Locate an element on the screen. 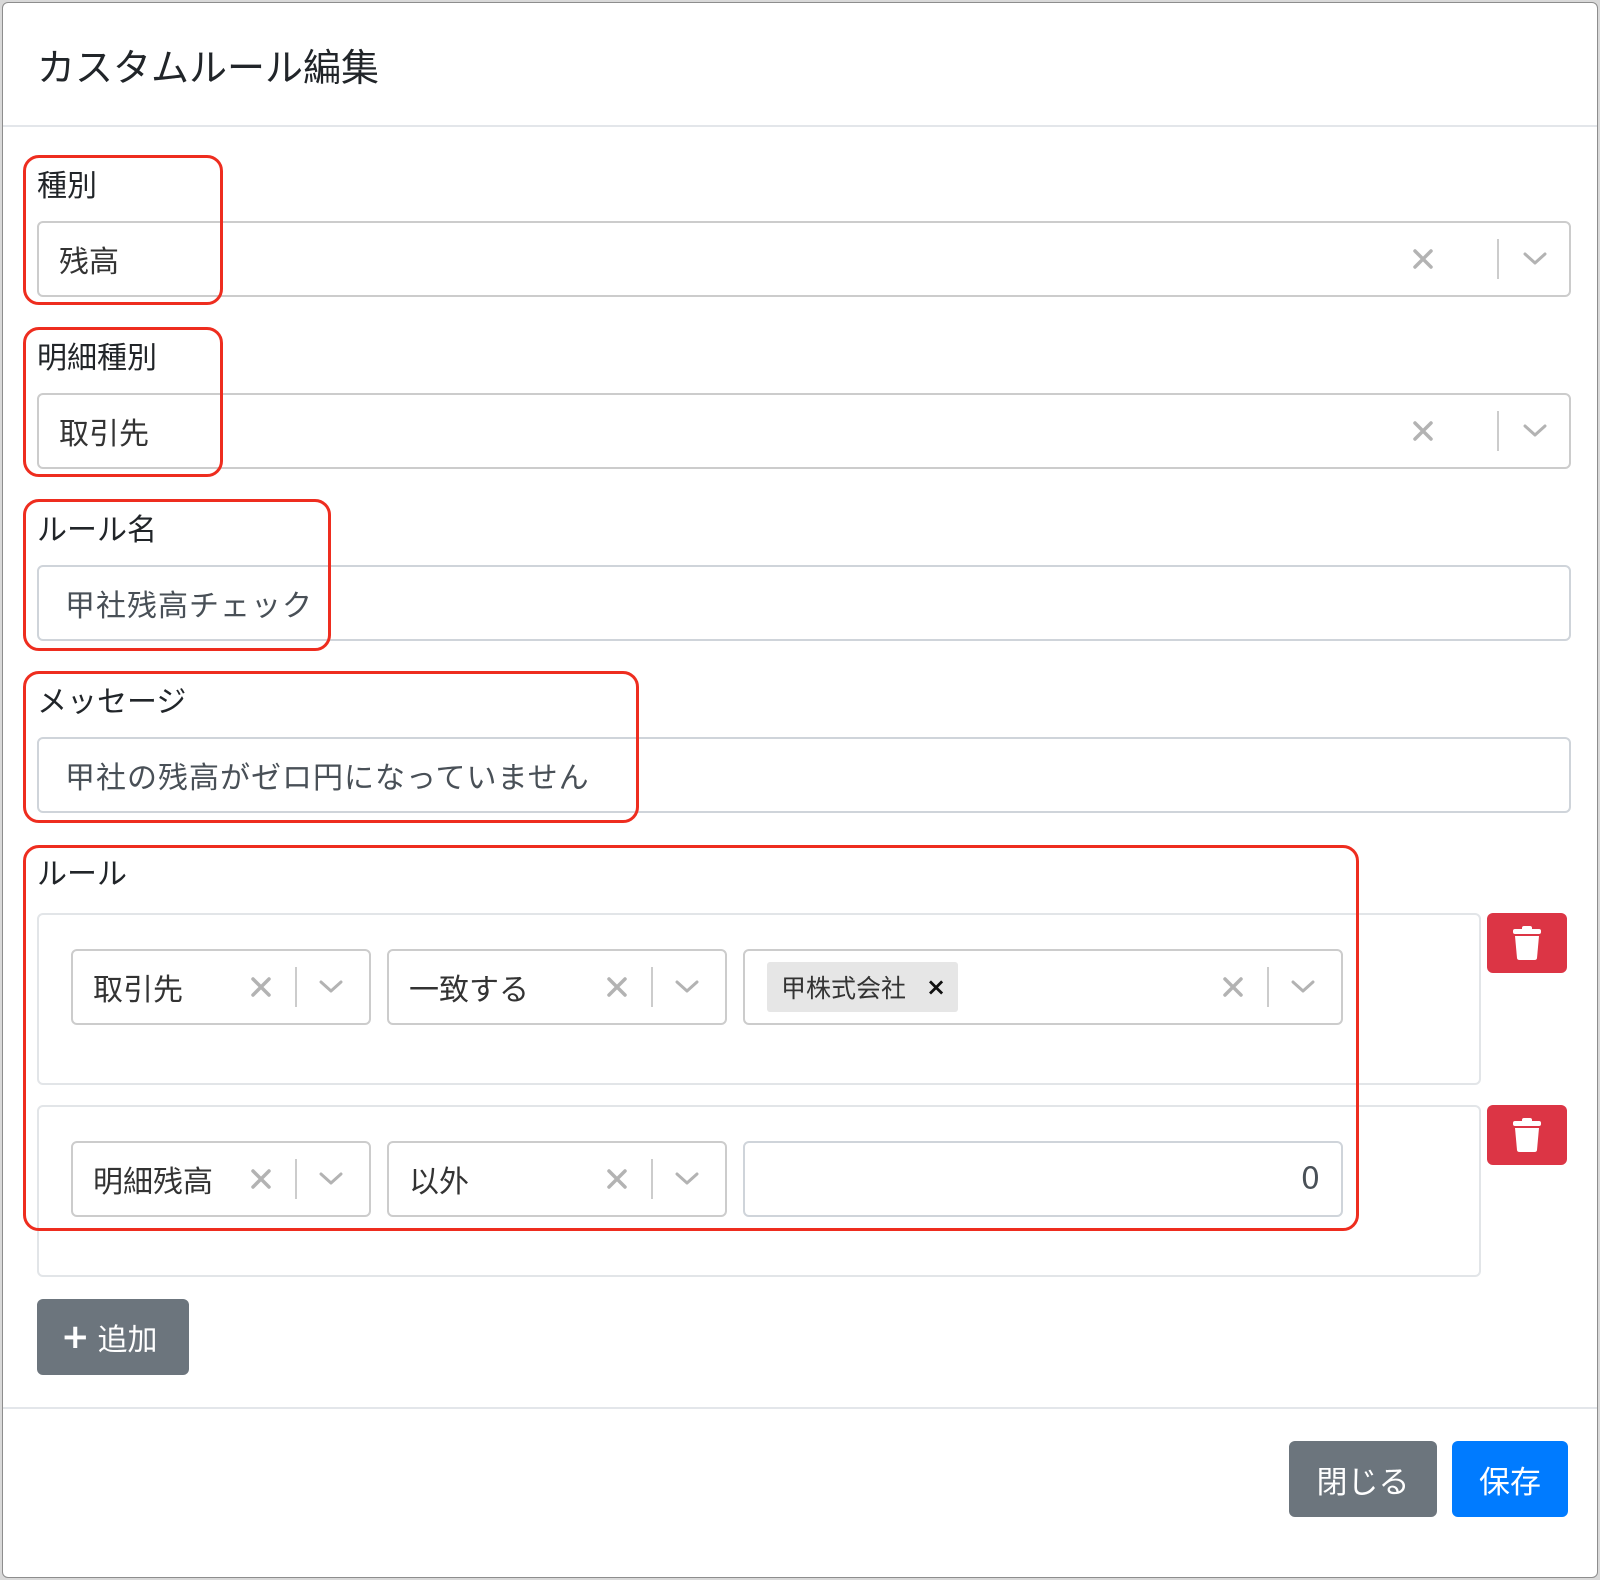 This screenshot has width=1600, height=1580. rule-operator-value: 一致する is located at coordinates (469, 990).